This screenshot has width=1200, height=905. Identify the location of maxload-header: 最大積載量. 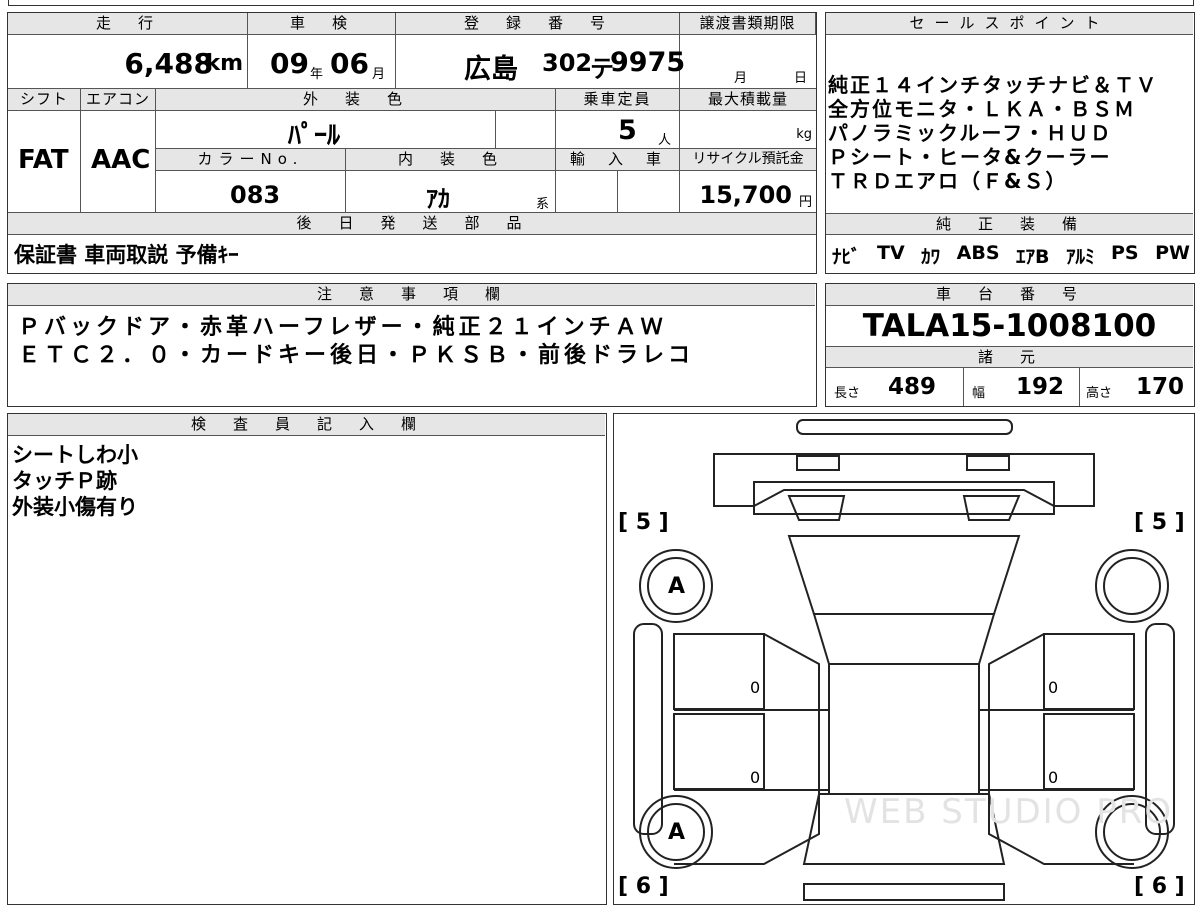
(748, 100).